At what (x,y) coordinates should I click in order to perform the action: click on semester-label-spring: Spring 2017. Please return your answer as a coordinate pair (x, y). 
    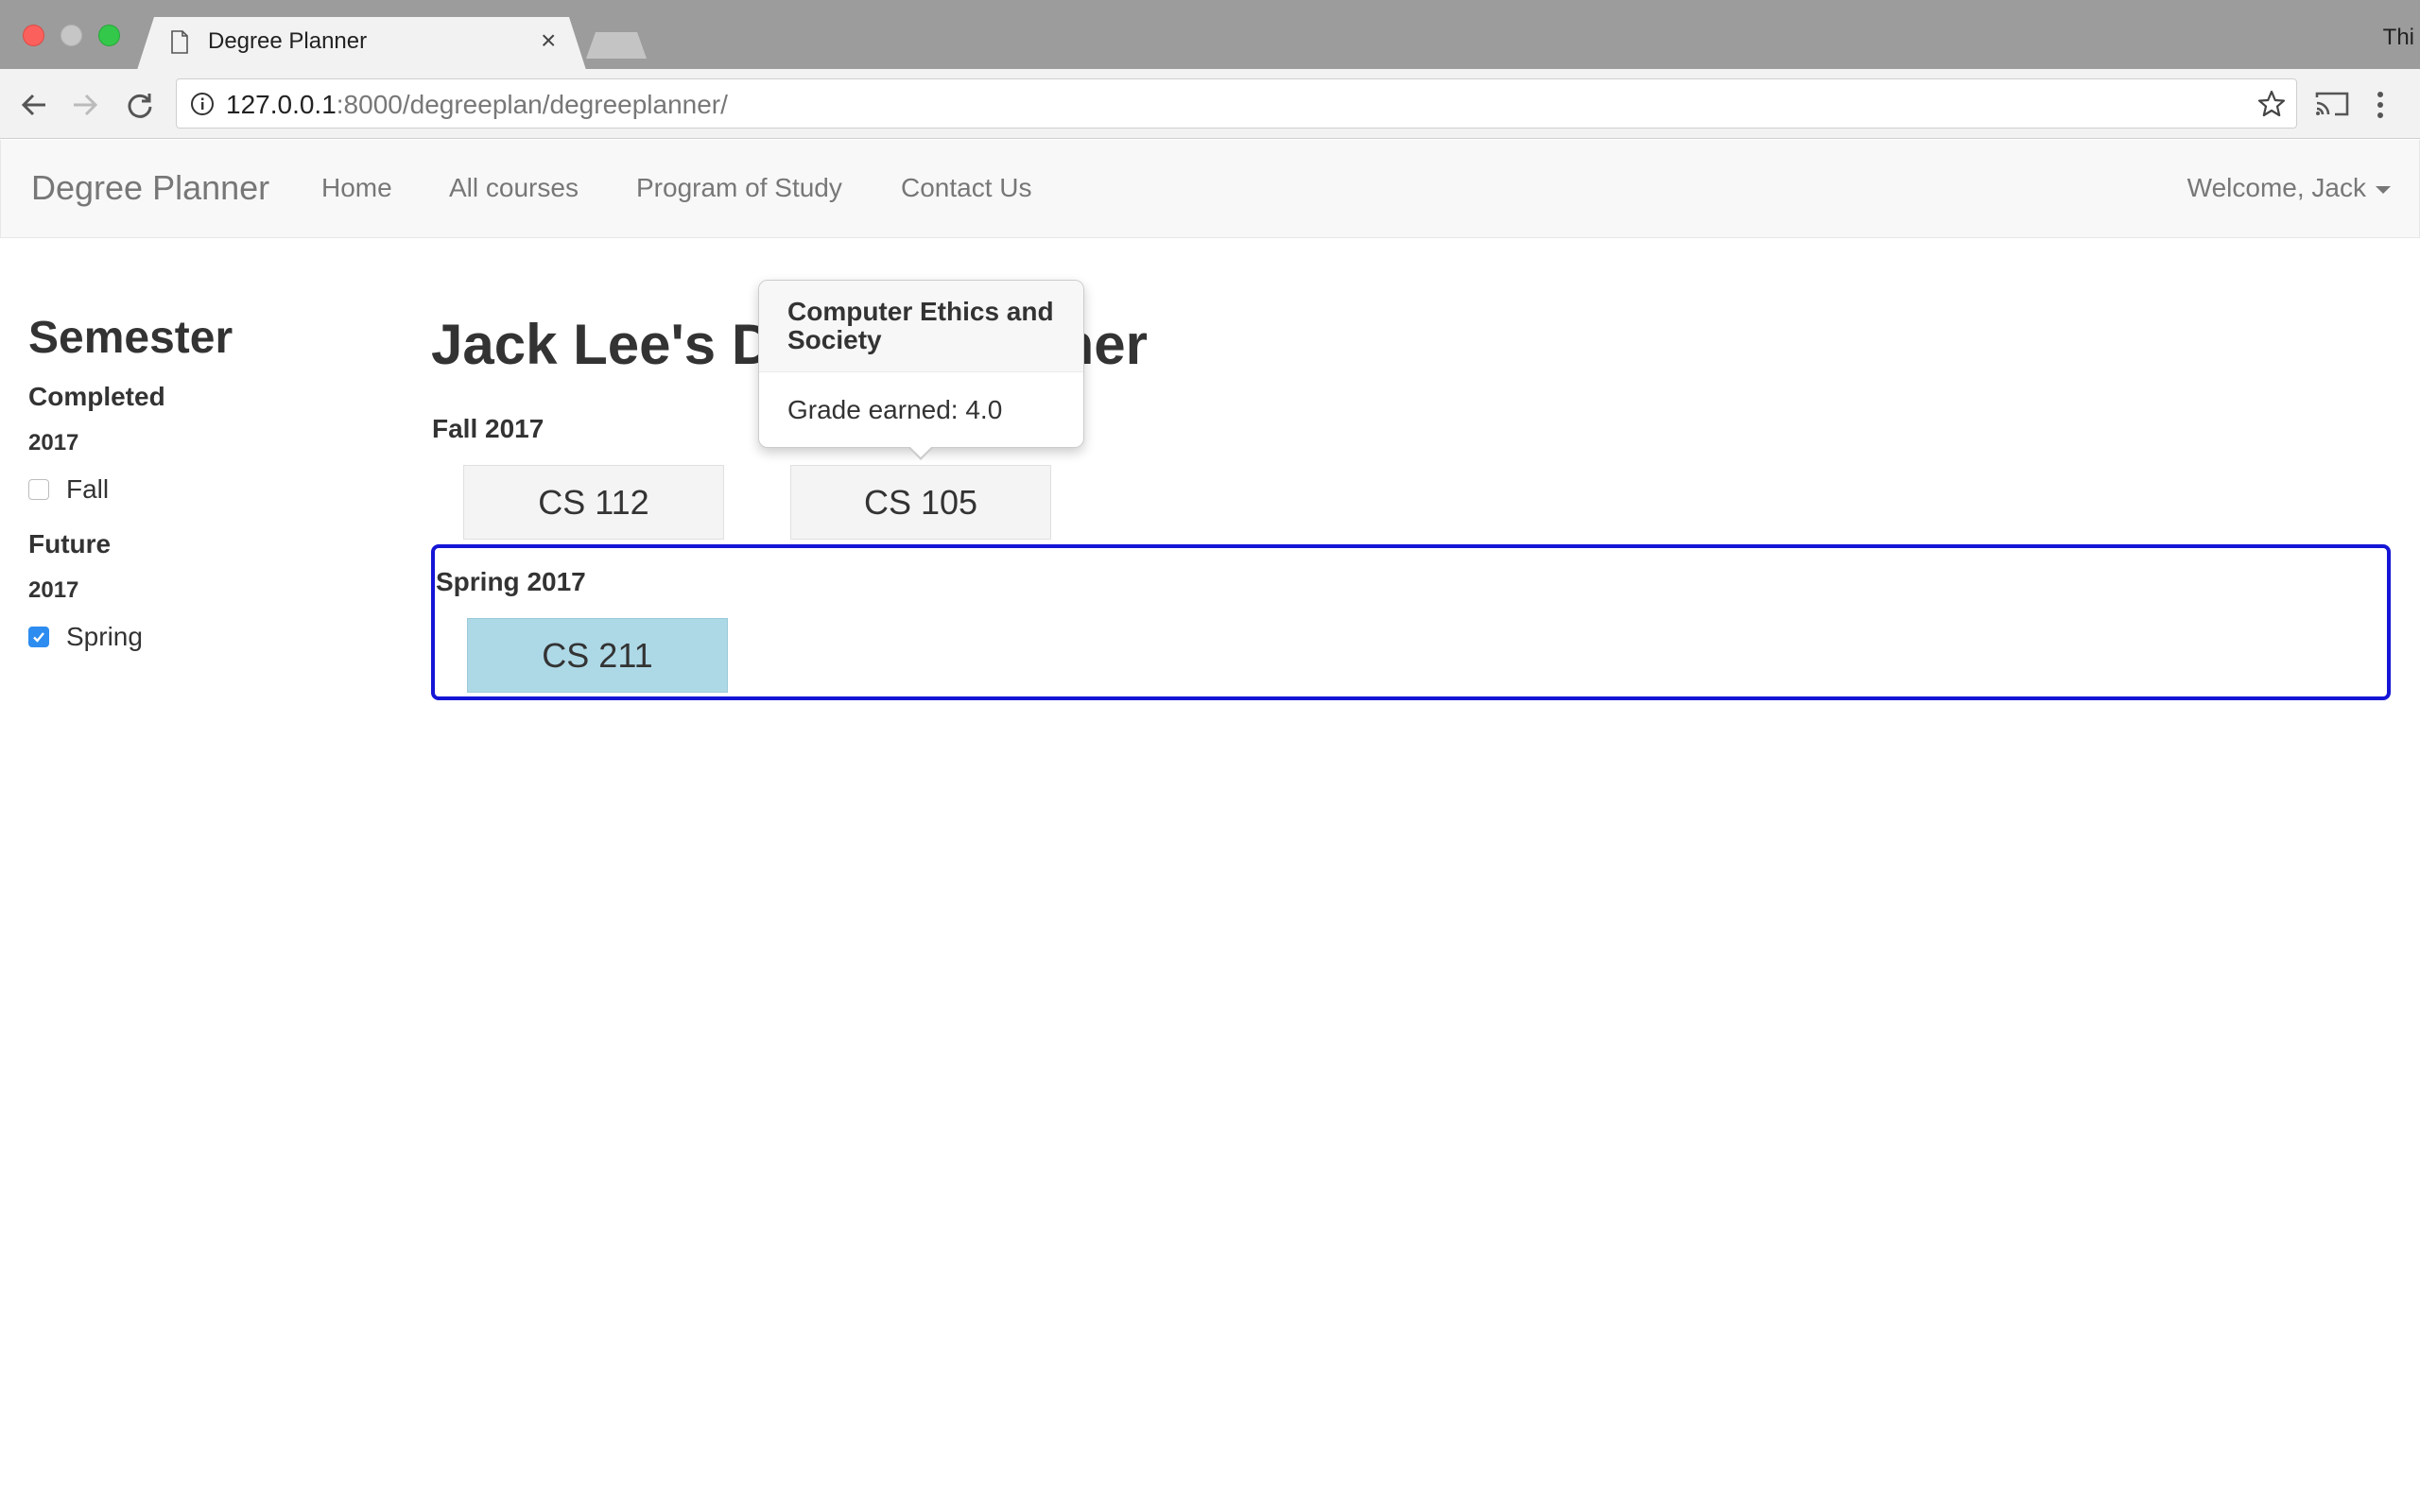
    Looking at the image, I should click on (511, 581).